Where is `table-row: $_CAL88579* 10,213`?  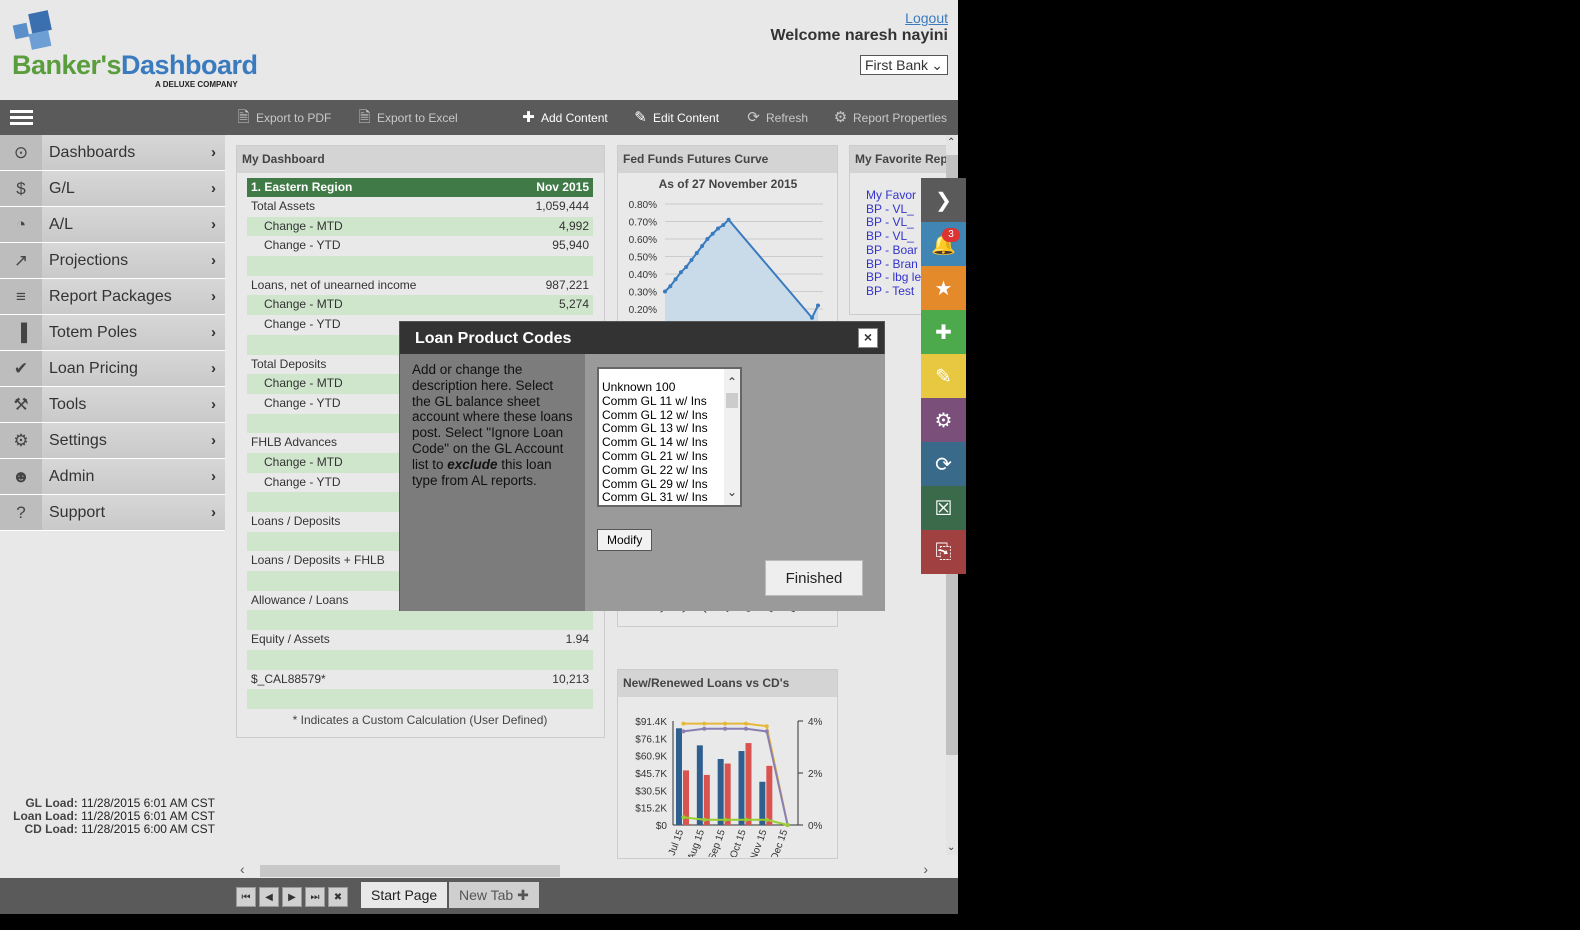
table-row: $_CAL88579* 10,213 is located at coordinates (420, 680).